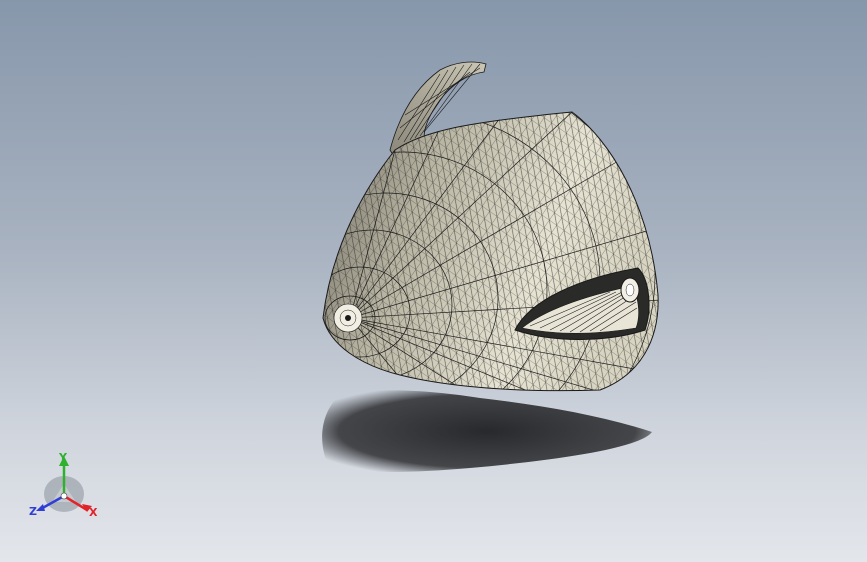 The image size is (867, 562). What do you see at coordinates (64, 496) in the screenshot?
I see `triad-origin` at bounding box center [64, 496].